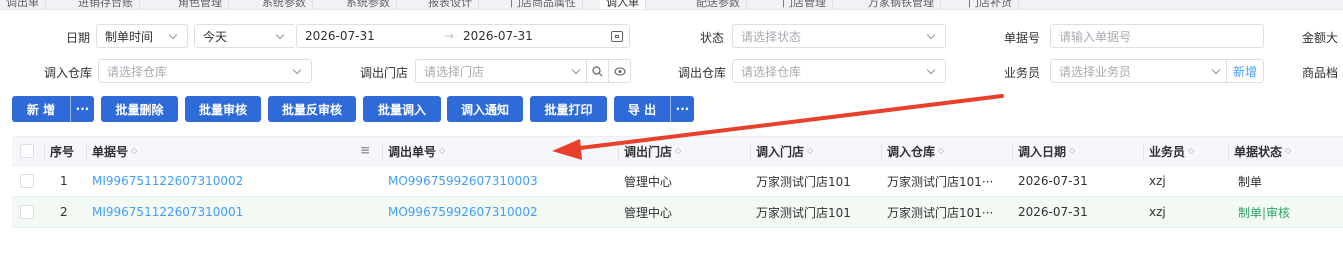 Image resolution: width=1343 pixels, height=271 pixels. Describe the element at coordinates (990, 4) in the screenshot. I see `tab-item: 门店补货` at that location.